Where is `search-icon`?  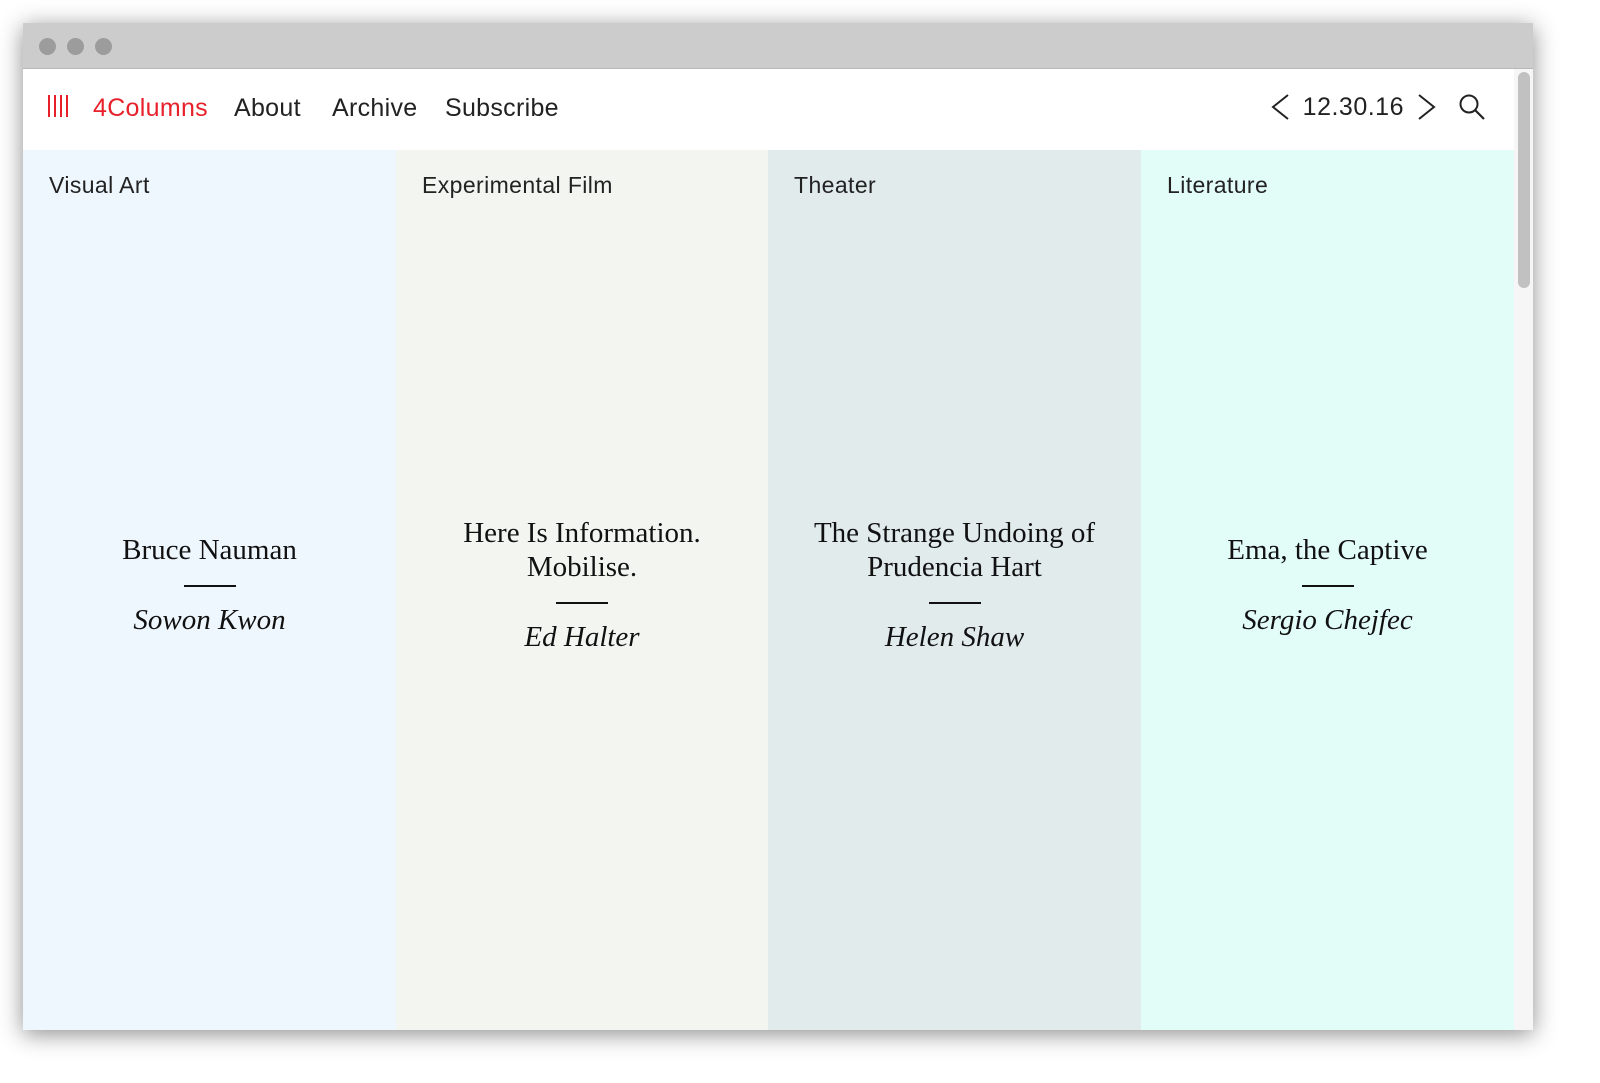 search-icon is located at coordinates (1472, 107).